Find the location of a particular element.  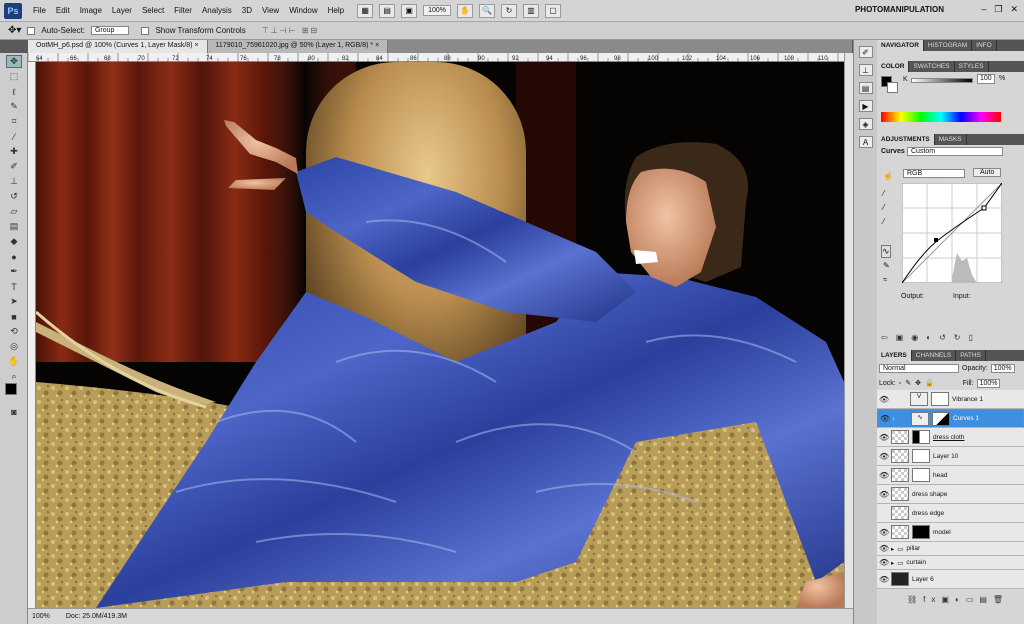

clone-stamp-tool-icon: ⊥ is located at coordinates (14, 181).